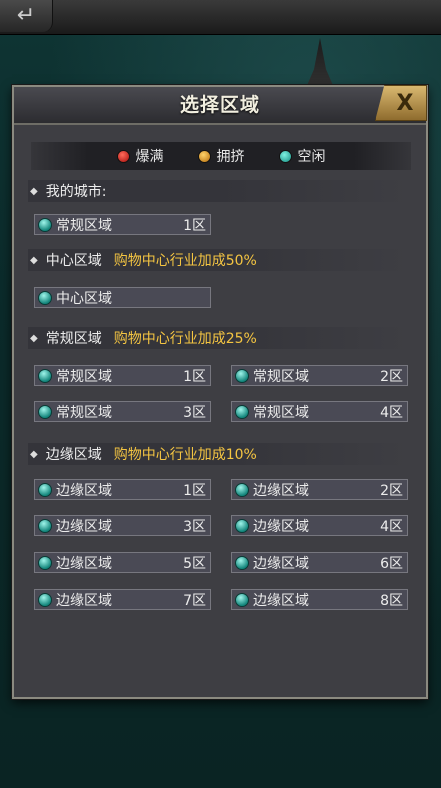  I want to click on edge-zone-button: 边缘区域 4区, so click(319, 525).